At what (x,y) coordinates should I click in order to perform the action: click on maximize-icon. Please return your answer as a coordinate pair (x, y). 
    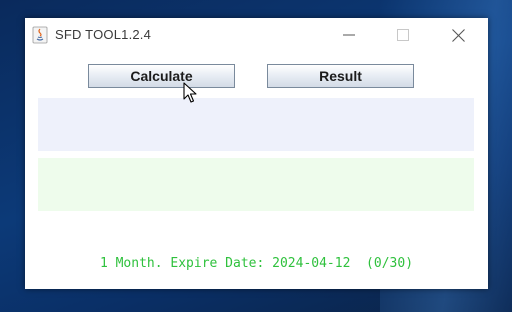
    Looking at the image, I should click on (403, 35).